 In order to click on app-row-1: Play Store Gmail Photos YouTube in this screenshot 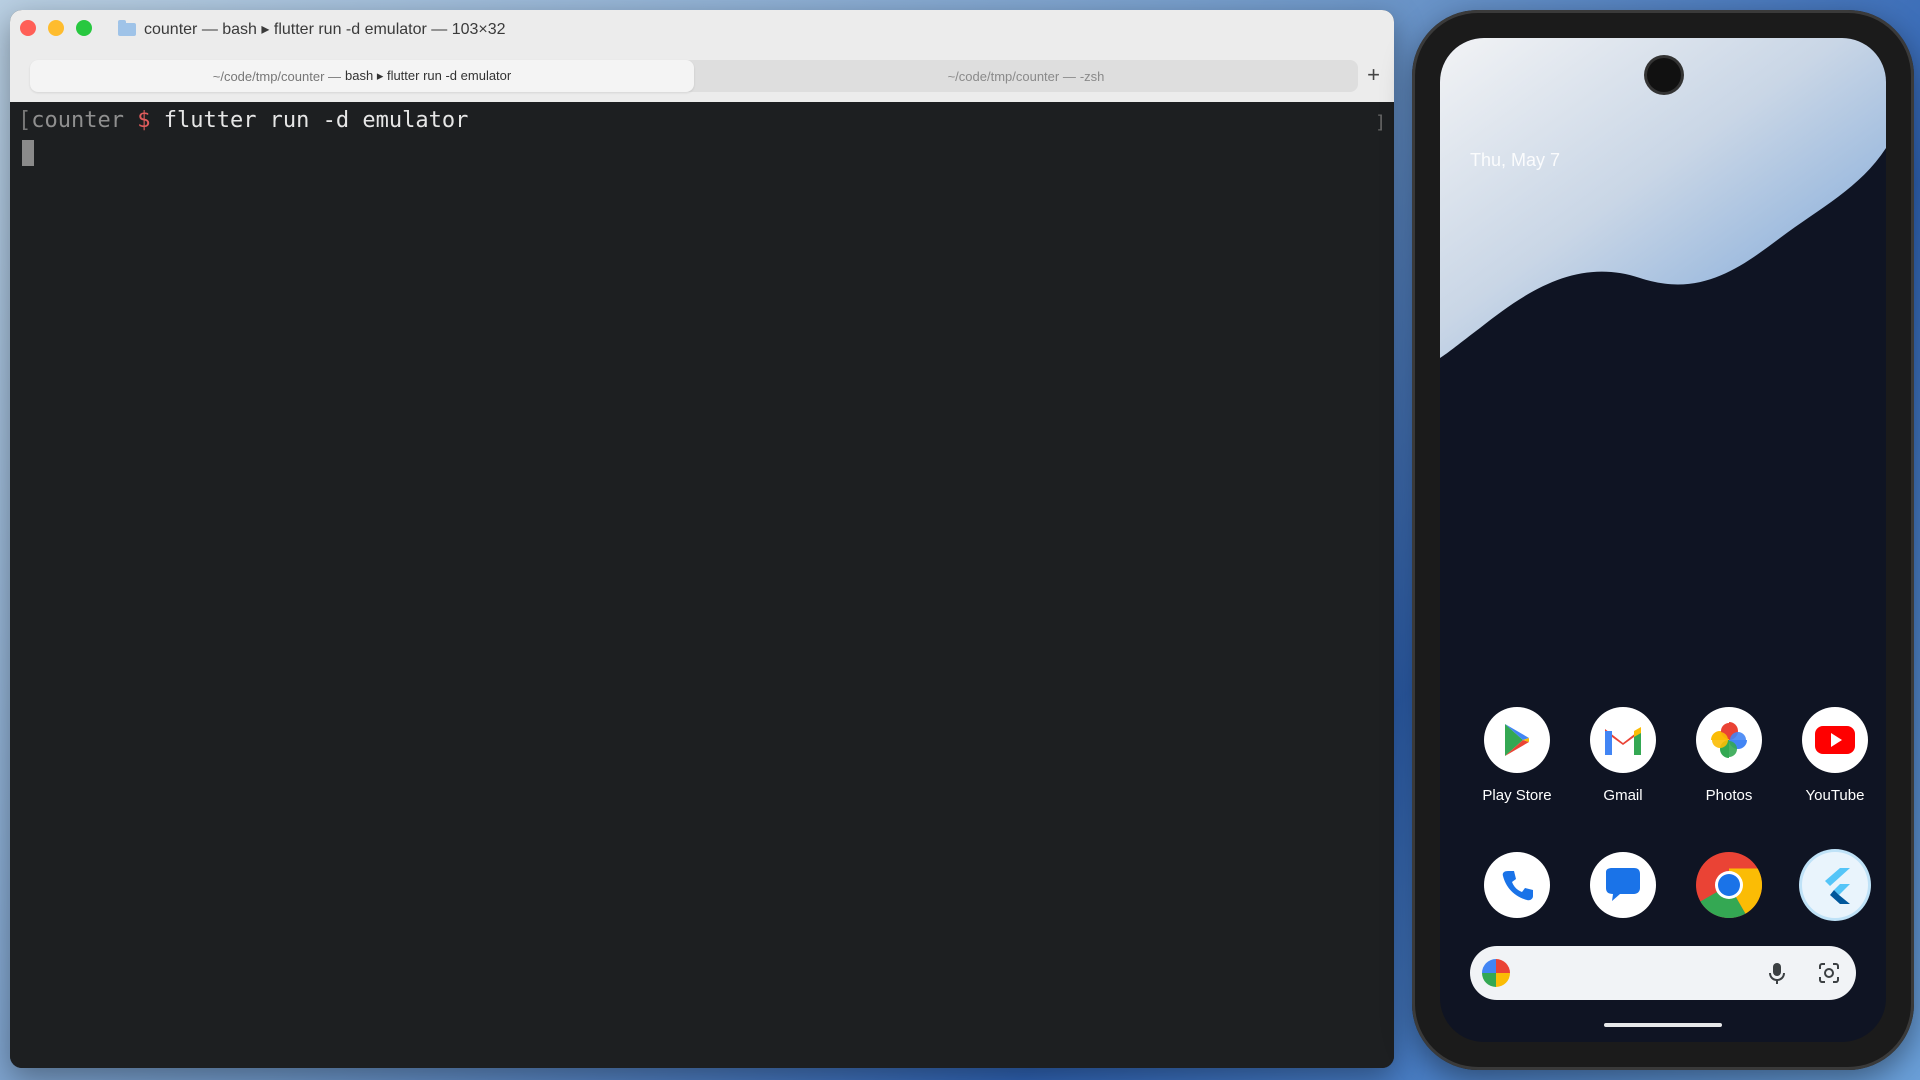, I will do `click(1663, 755)`.